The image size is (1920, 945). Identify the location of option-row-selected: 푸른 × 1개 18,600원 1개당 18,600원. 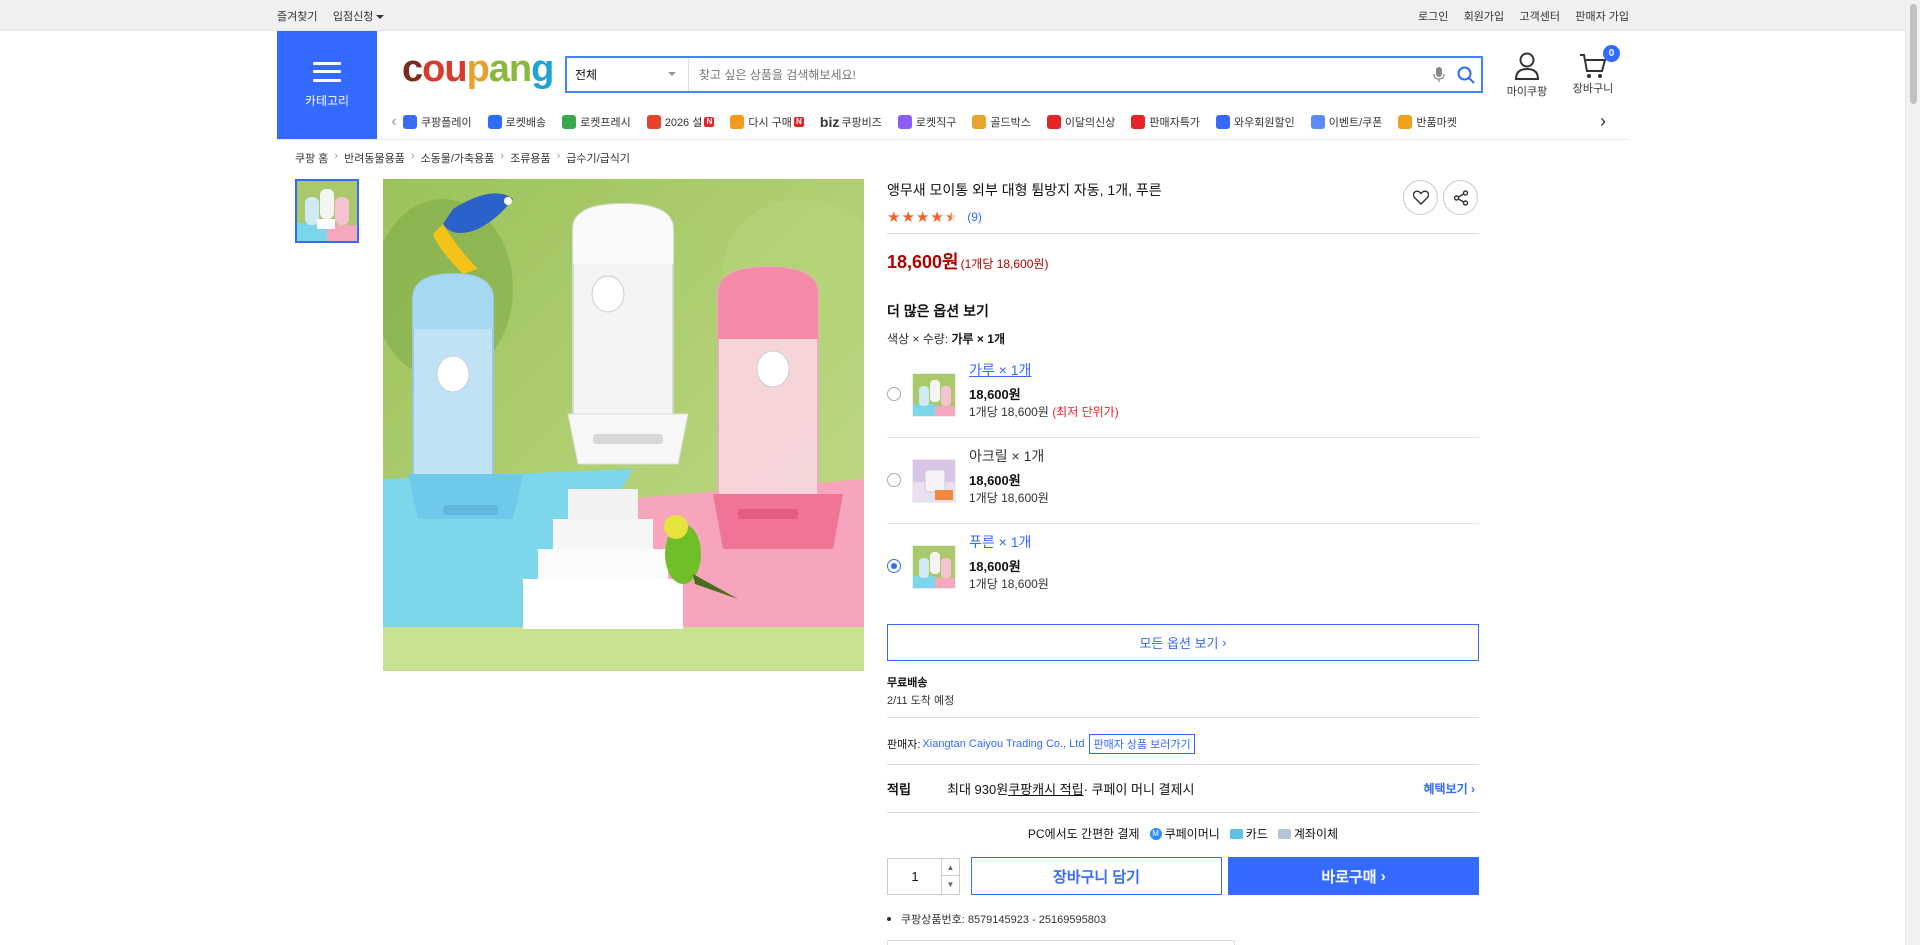
(1183, 567).